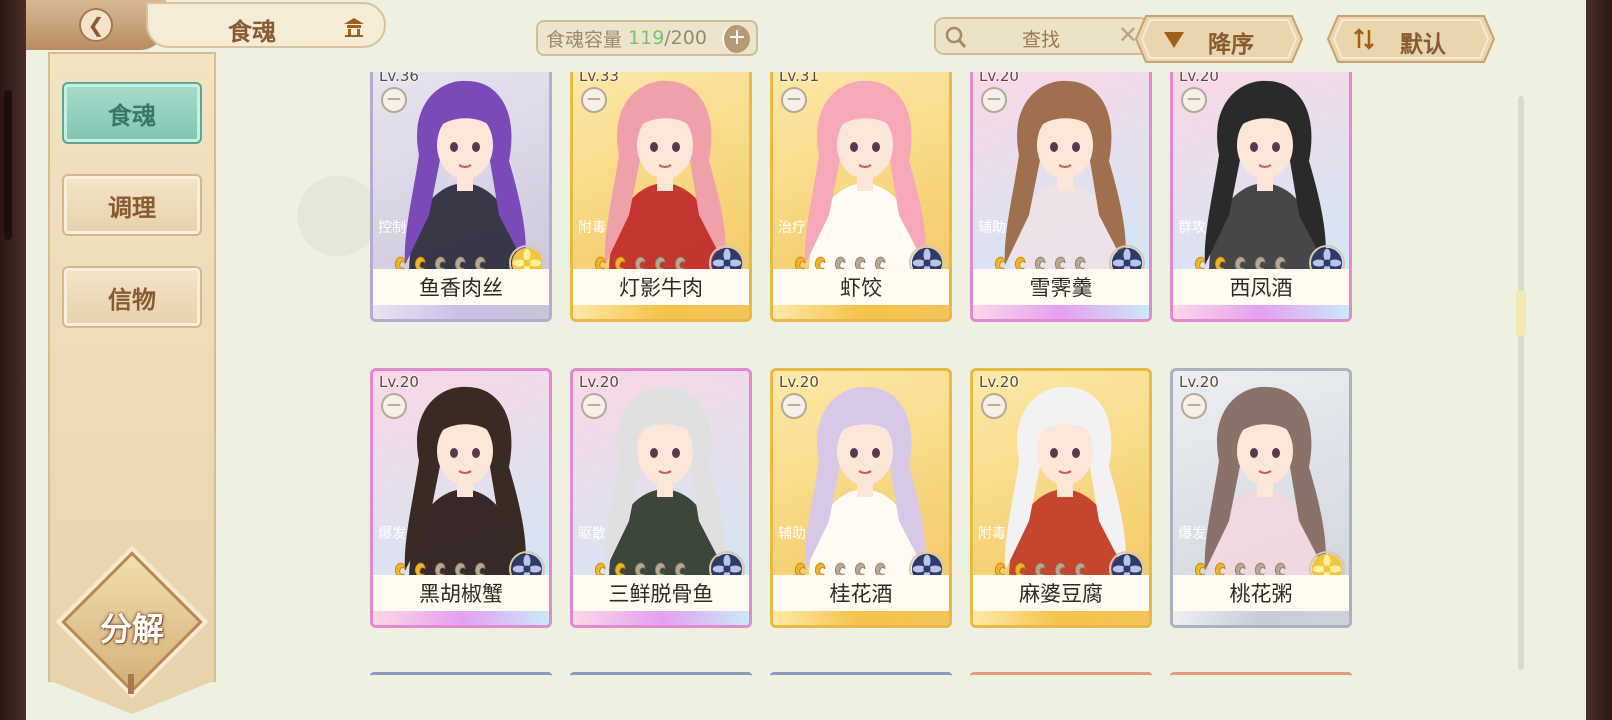 The height and width of the screenshot is (720, 1612). What do you see at coordinates (861, 288) in the screenshot?
I see `food-soul-name: 虾饺` at bounding box center [861, 288].